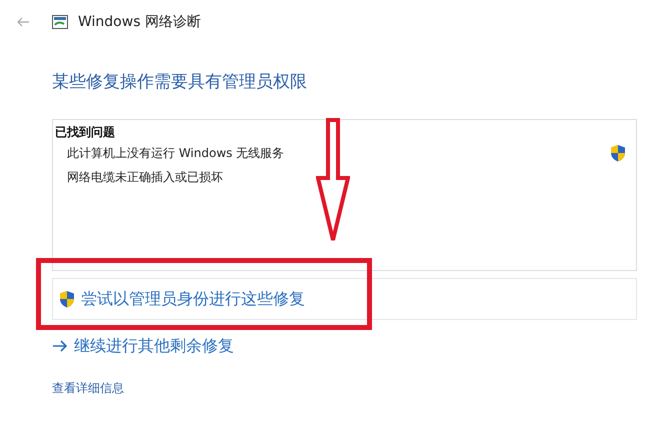 The height and width of the screenshot is (430, 645). Describe the element at coordinates (60, 346) in the screenshot. I see `arrow-right-icon` at that location.